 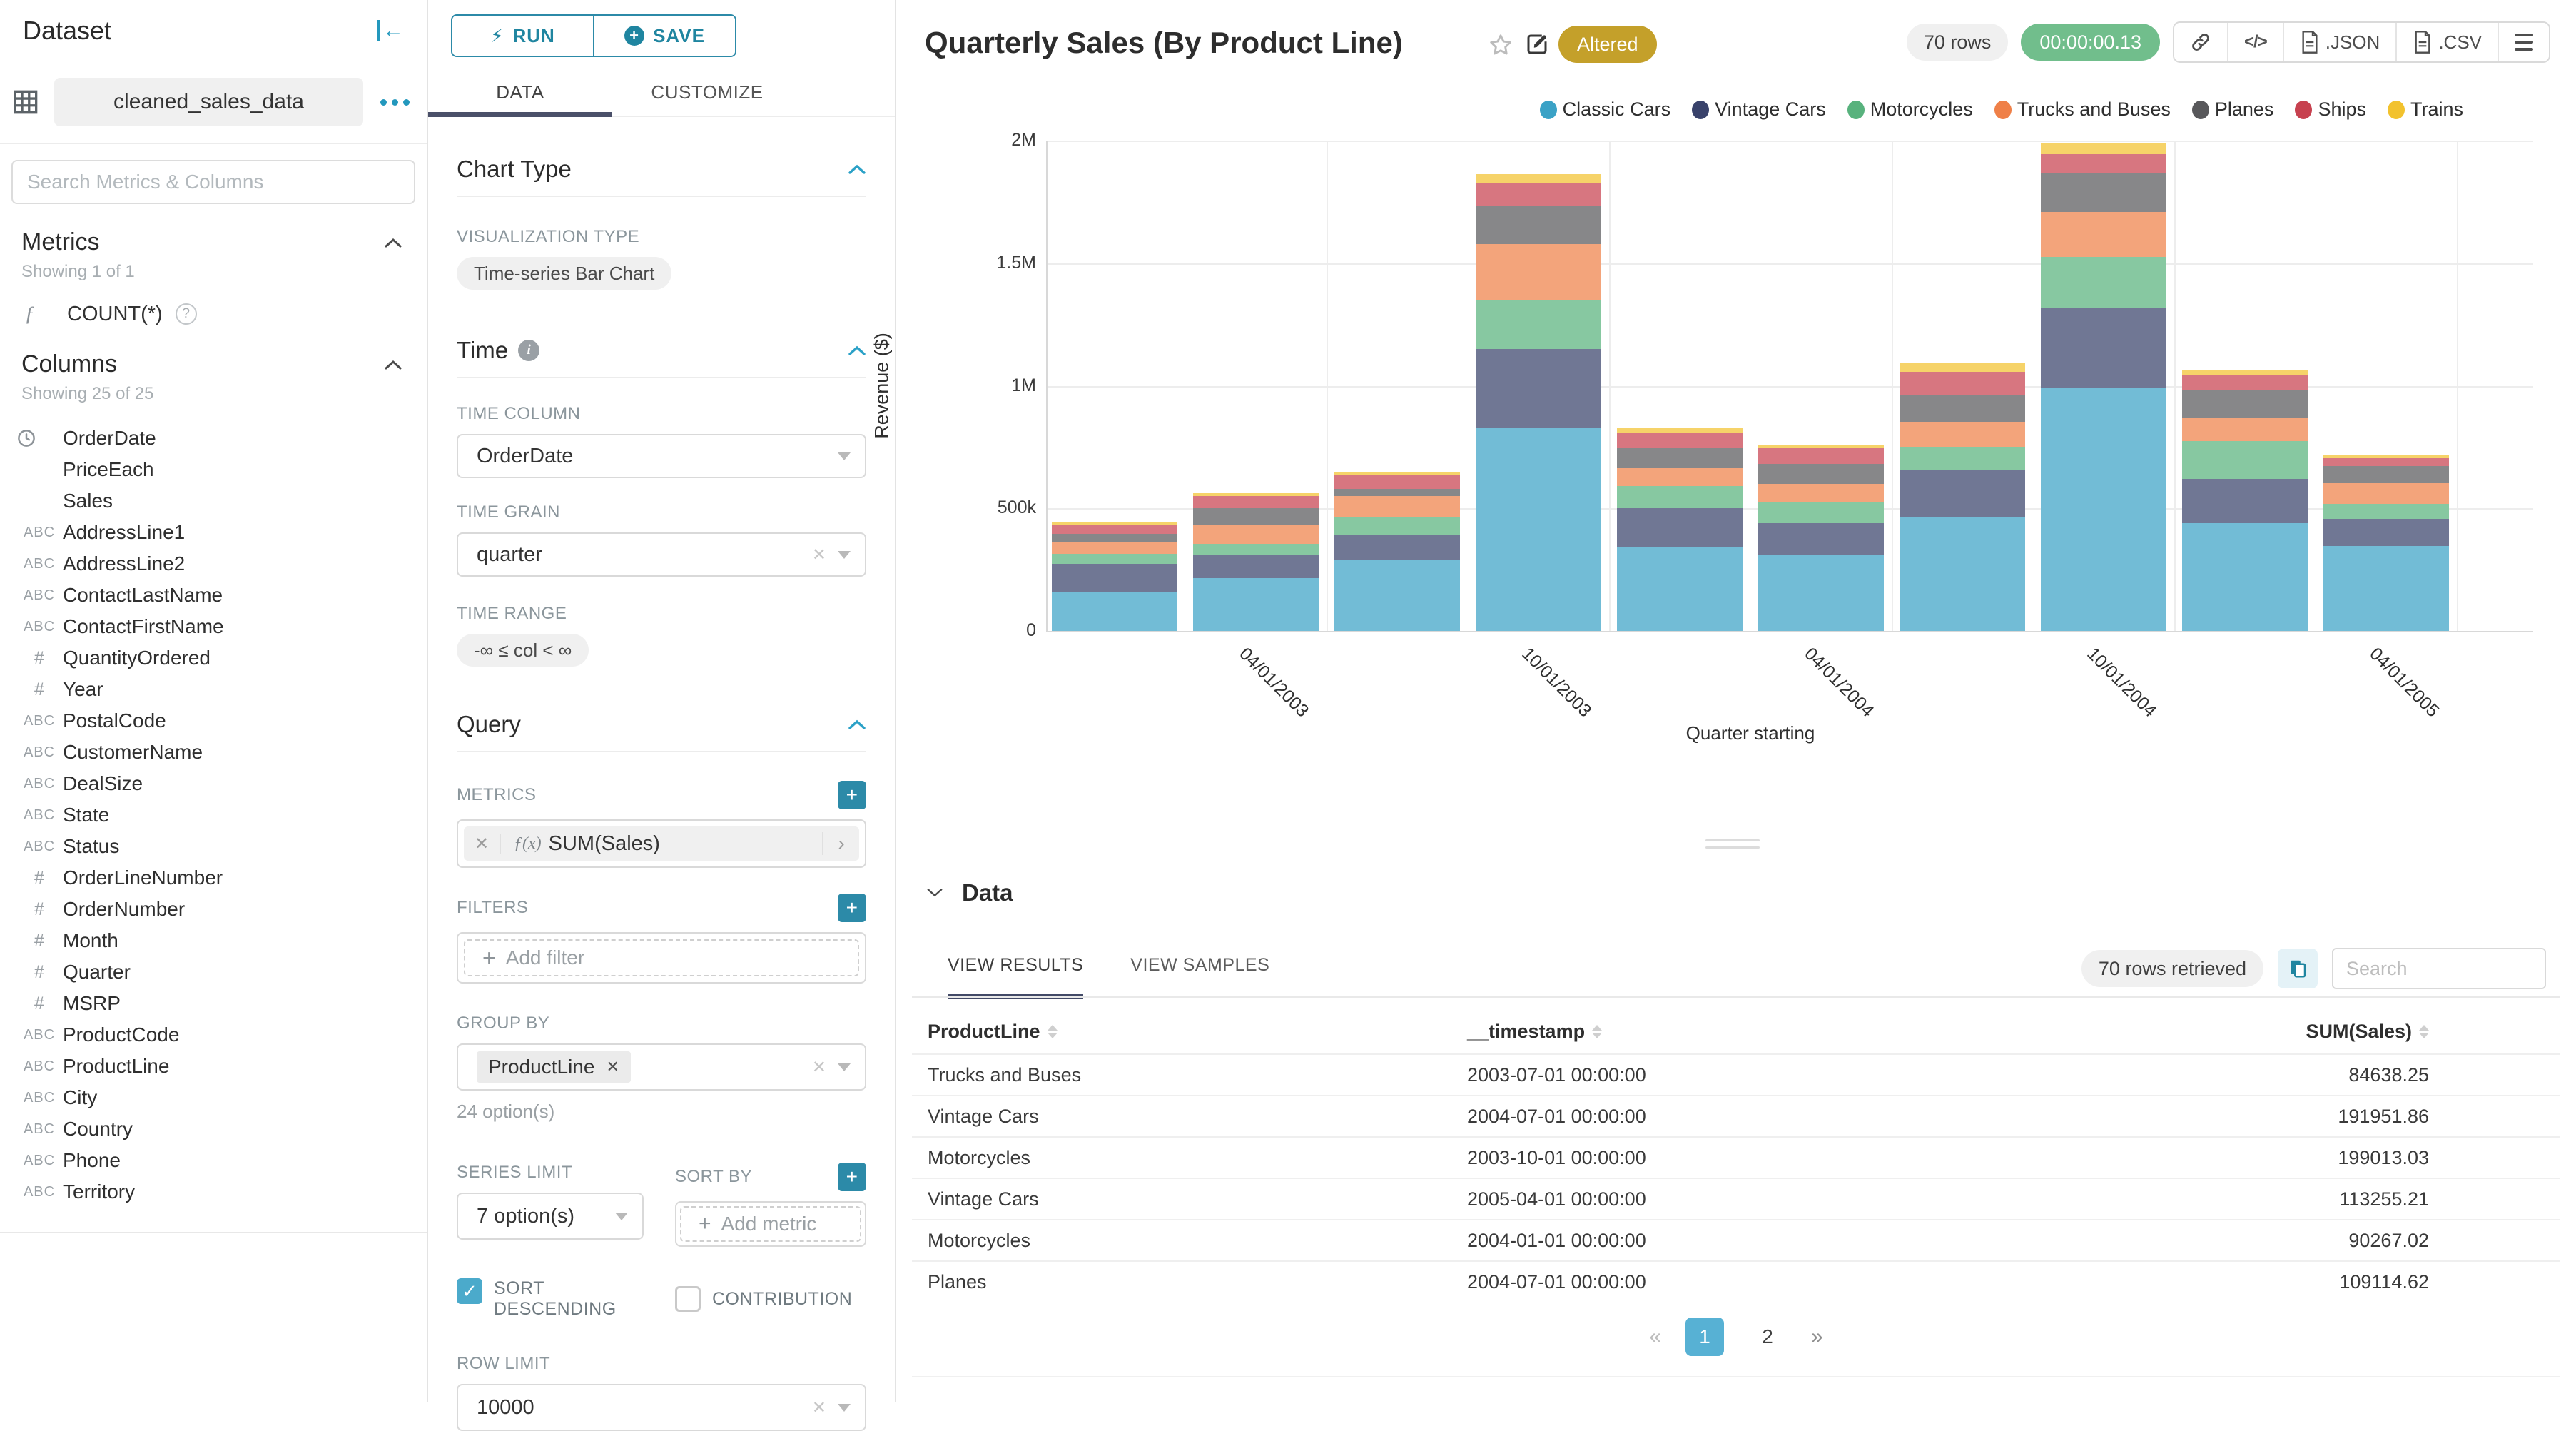 I want to click on pagination-page-2: 2, so click(x=1767, y=1337).